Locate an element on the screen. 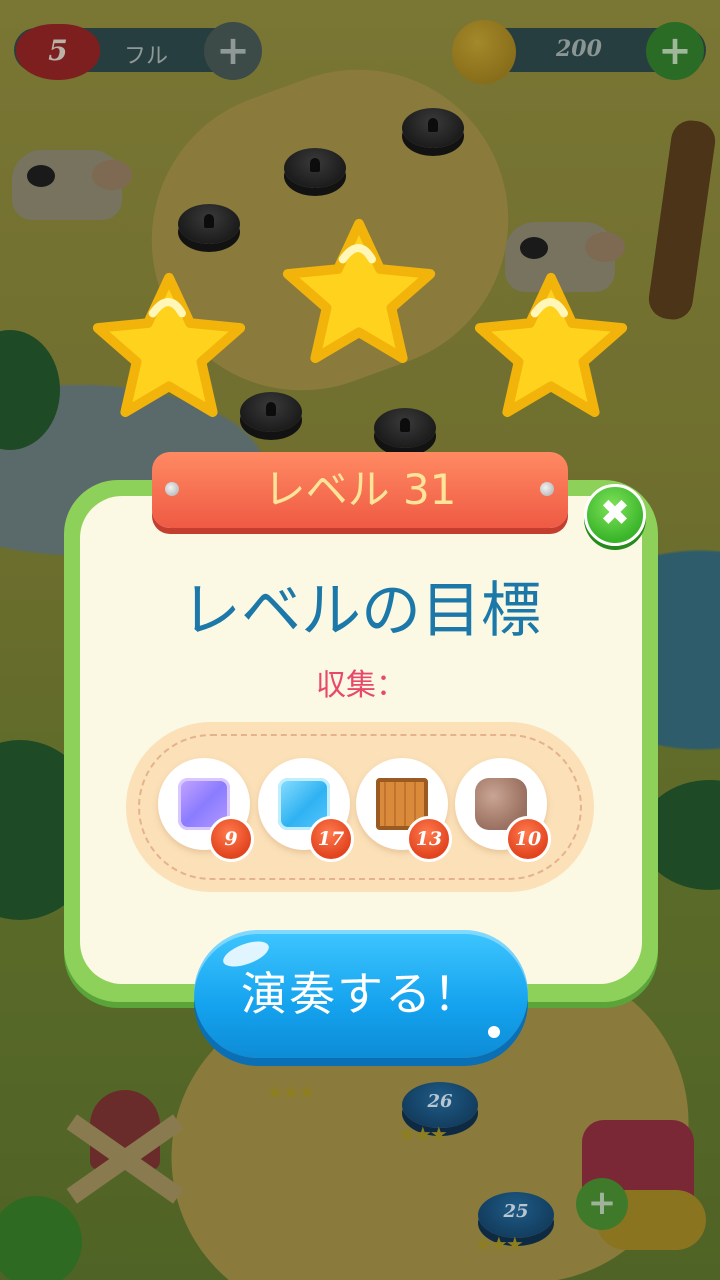 The width and height of the screenshot is (720, 1280). add-lives-button: + is located at coordinates (233, 51).